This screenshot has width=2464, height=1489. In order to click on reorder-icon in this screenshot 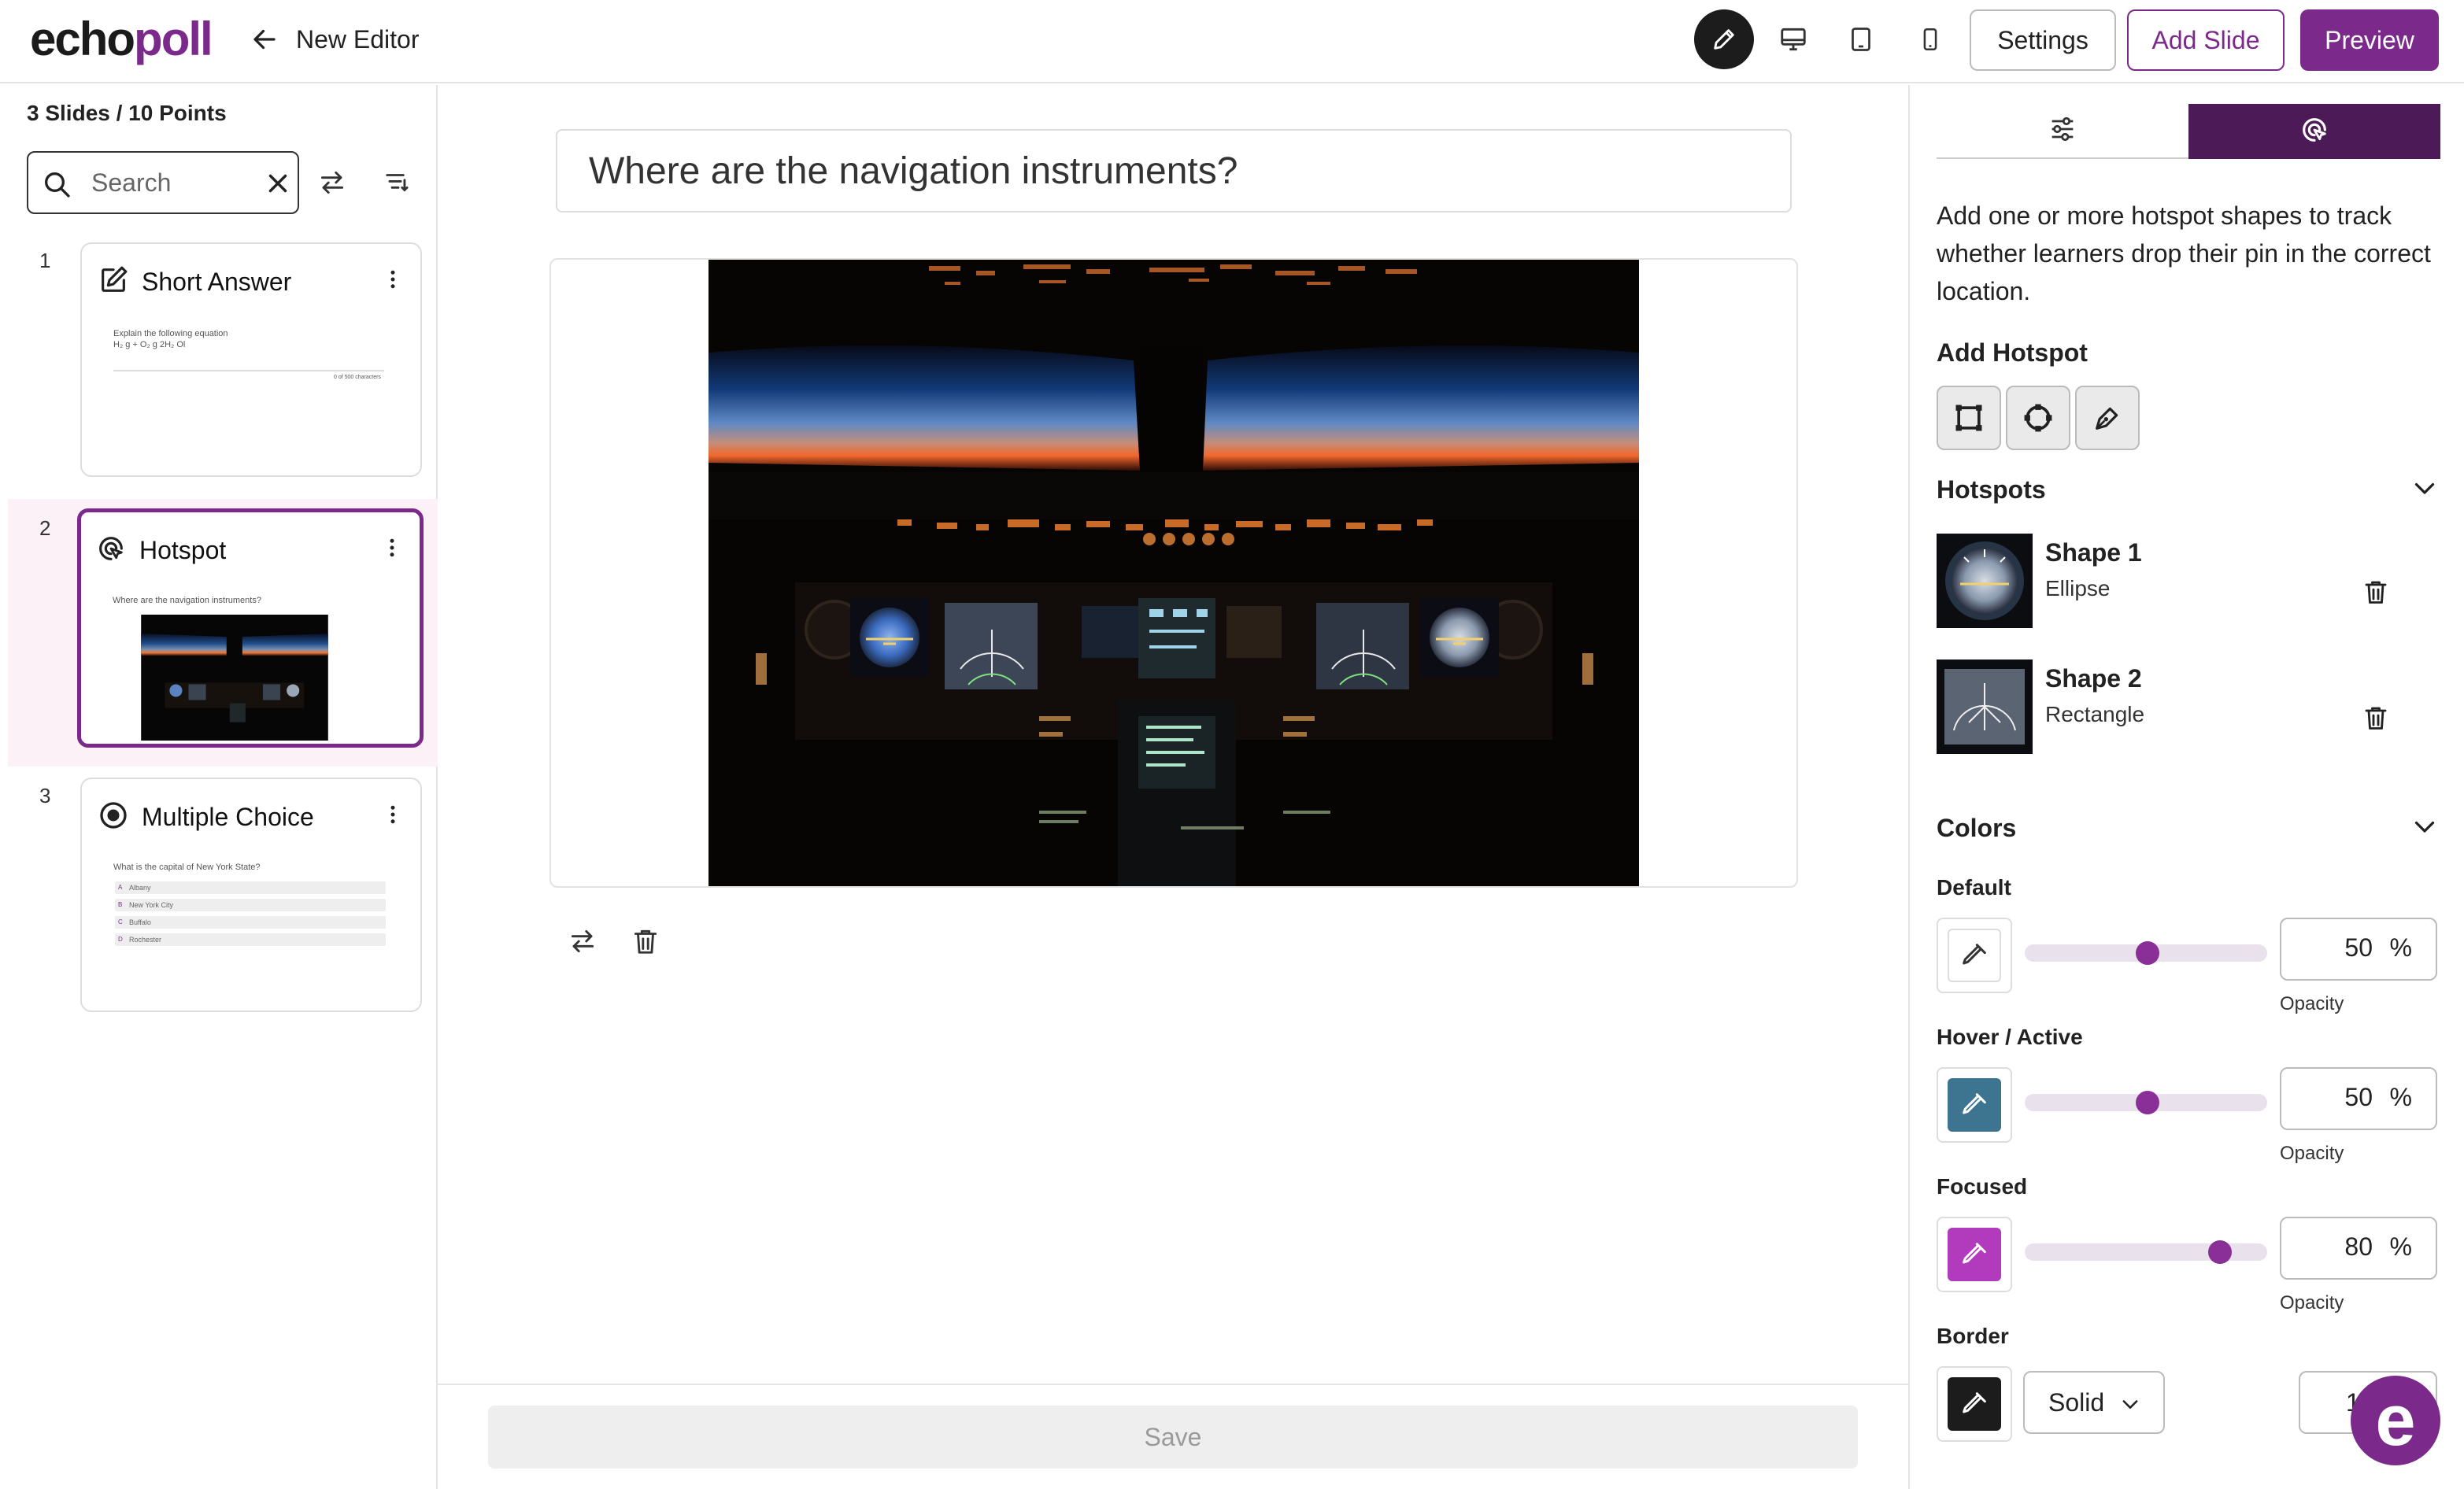, I will do `click(332, 182)`.